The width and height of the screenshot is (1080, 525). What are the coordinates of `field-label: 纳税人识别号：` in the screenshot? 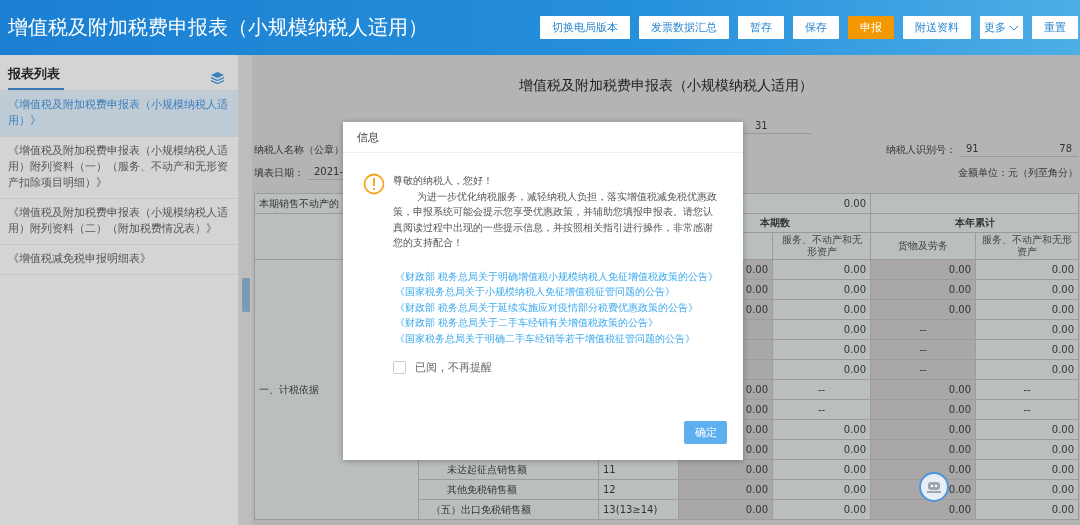 It's located at (921, 150).